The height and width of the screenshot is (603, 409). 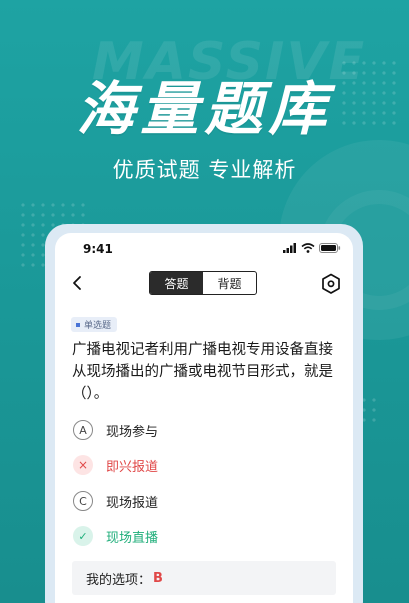 I want to click on wifi-icon, so click(x=308, y=248).